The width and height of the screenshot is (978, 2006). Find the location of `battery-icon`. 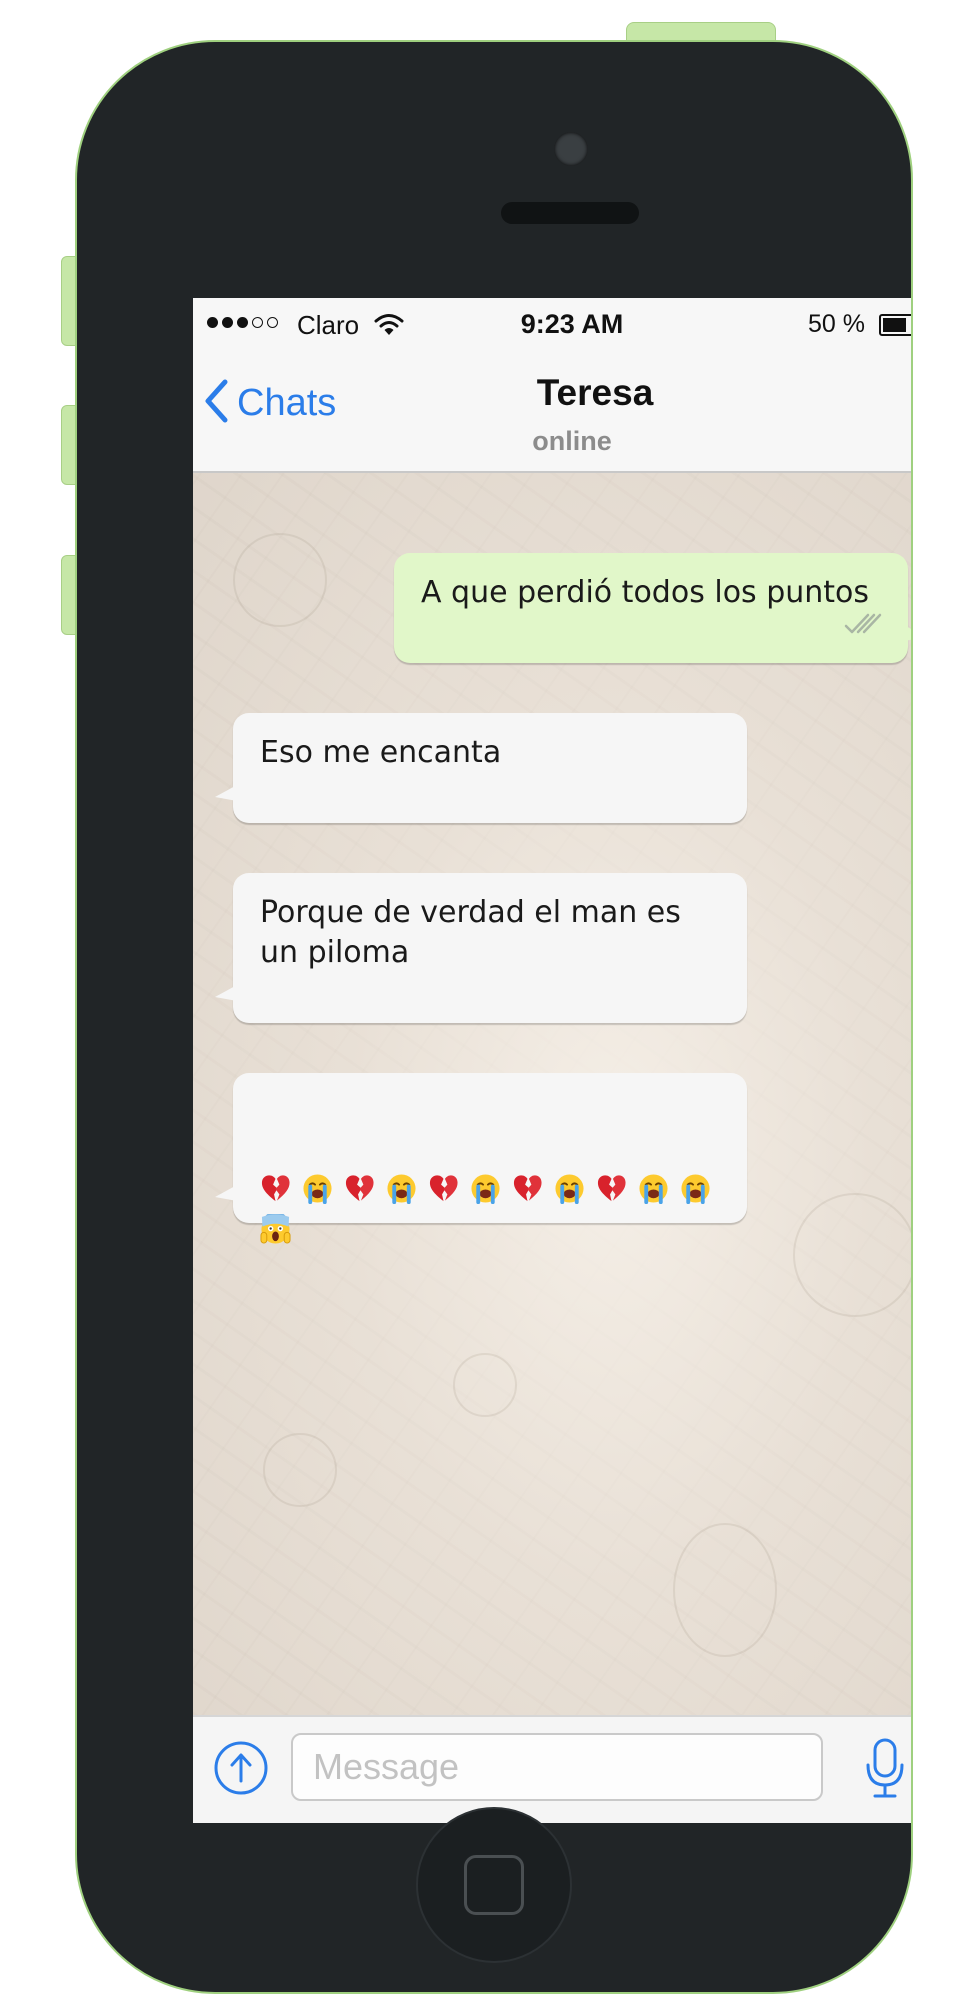

battery-icon is located at coordinates (895, 325).